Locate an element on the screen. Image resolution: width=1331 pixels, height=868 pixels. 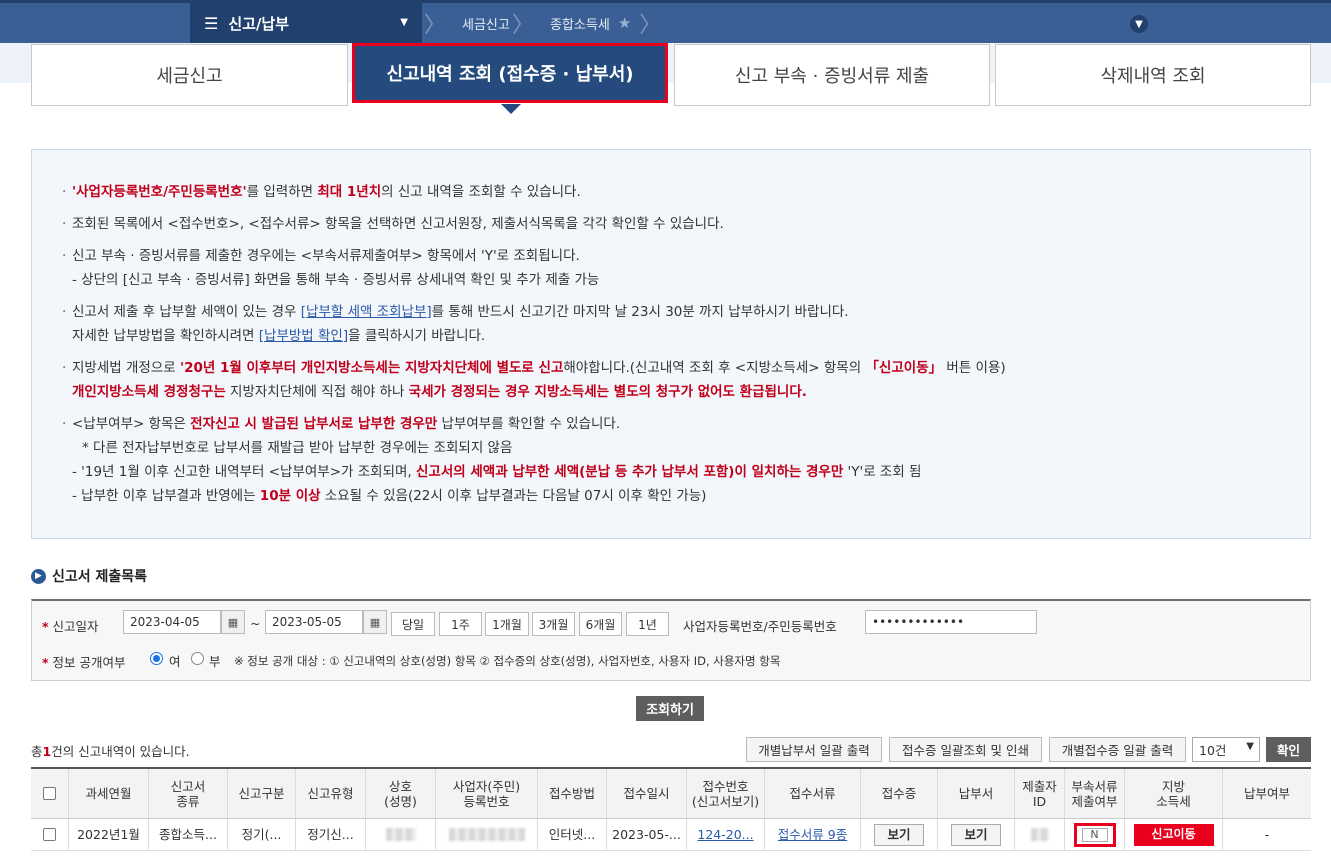
col-header: 접수일시 is located at coordinates (647, 793).